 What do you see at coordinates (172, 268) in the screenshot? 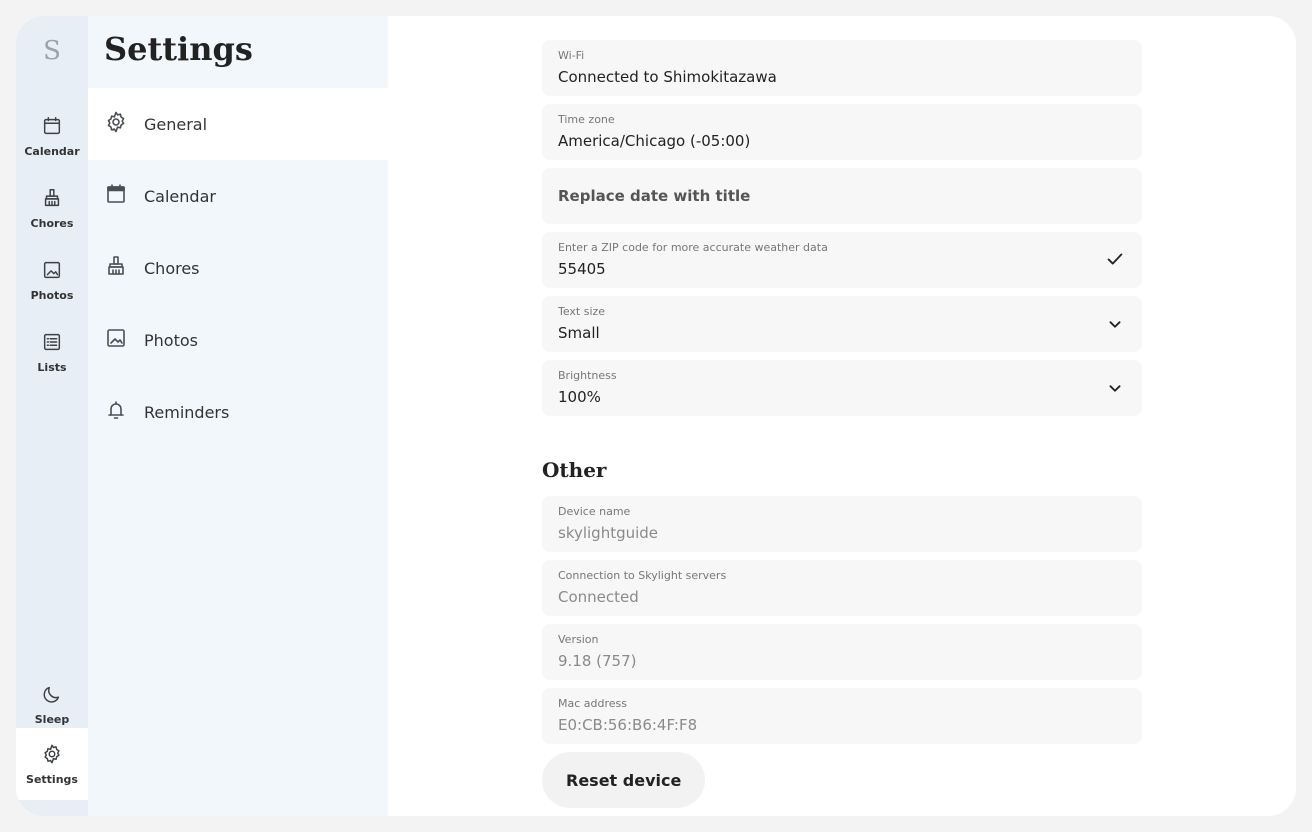
I see `sidebar-item-label: Chores` at bounding box center [172, 268].